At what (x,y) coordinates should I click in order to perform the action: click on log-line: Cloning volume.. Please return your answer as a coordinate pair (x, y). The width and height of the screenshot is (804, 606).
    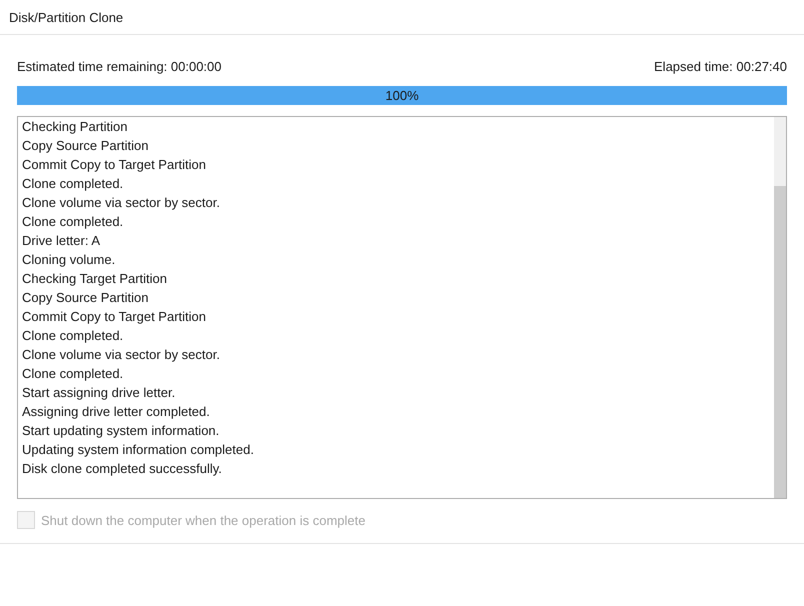
    Looking at the image, I should click on (69, 260).